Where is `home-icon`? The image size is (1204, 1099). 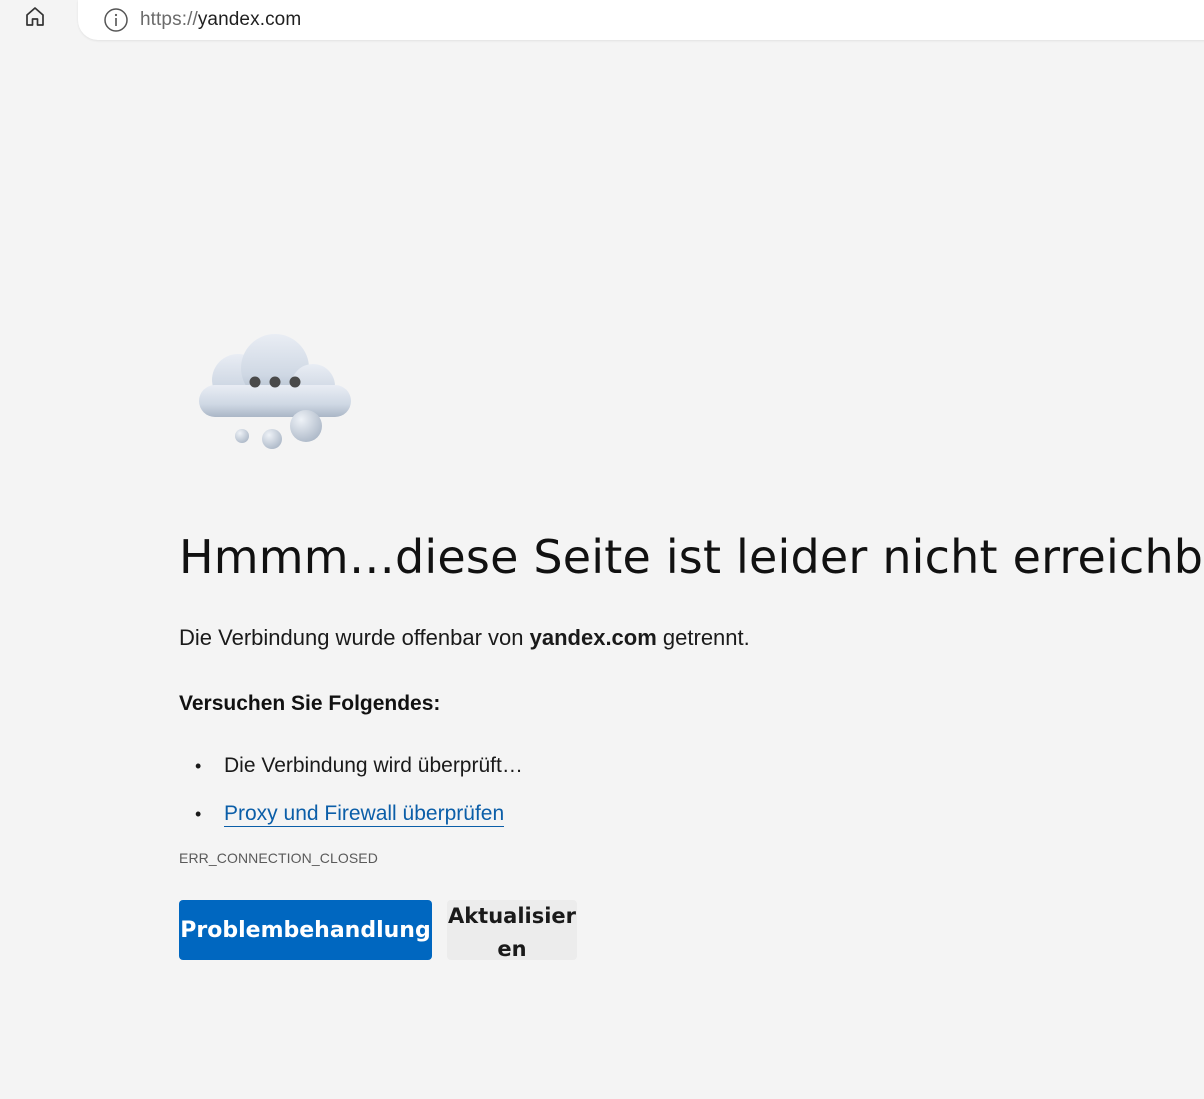 home-icon is located at coordinates (35, 18).